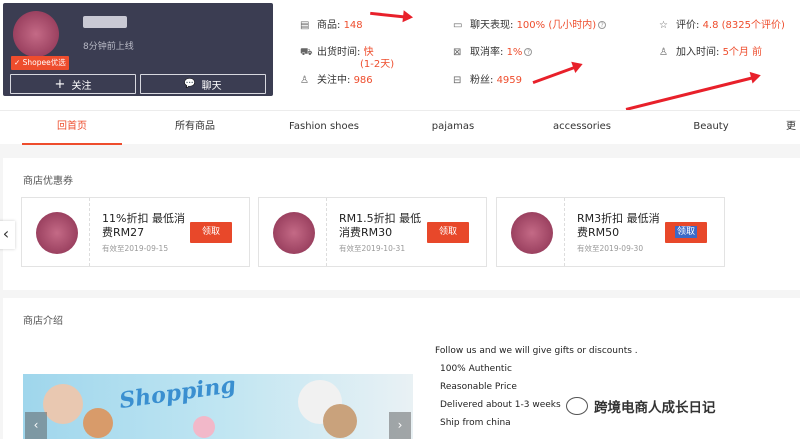  Describe the element at coordinates (44, 62) in the screenshot. I see `preferred-badge-label: Shopee优选` at that location.